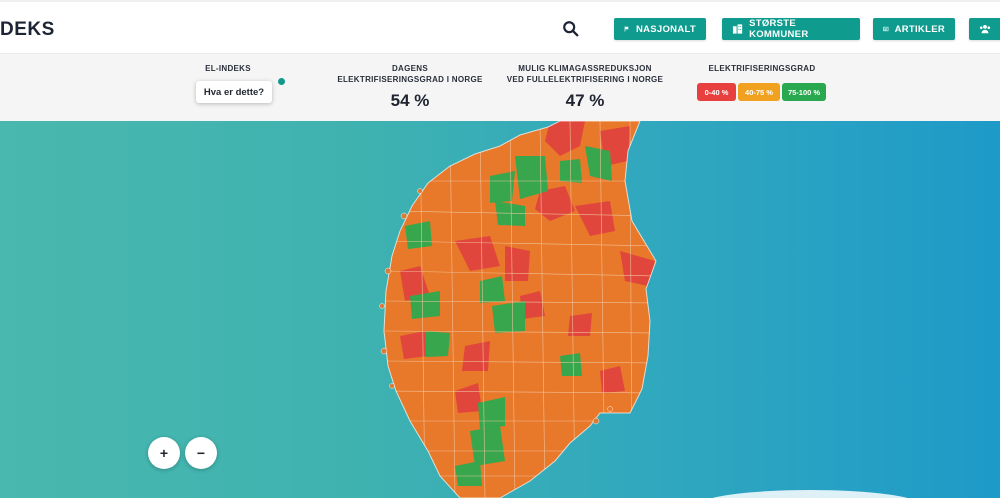 Image resolution: width=1000 pixels, height=498 pixels. I want to click on klima-value: 47 %, so click(585, 100).